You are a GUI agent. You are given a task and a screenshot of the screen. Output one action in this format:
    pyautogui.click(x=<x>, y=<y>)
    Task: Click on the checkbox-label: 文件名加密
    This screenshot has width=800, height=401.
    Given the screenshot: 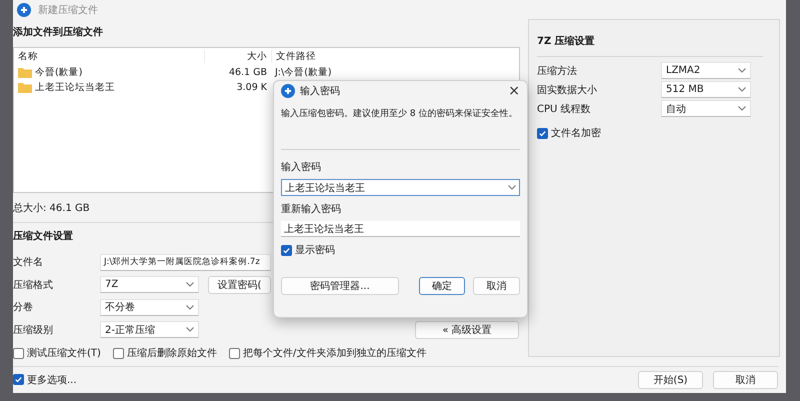 What is the action you would take?
    pyautogui.click(x=576, y=133)
    